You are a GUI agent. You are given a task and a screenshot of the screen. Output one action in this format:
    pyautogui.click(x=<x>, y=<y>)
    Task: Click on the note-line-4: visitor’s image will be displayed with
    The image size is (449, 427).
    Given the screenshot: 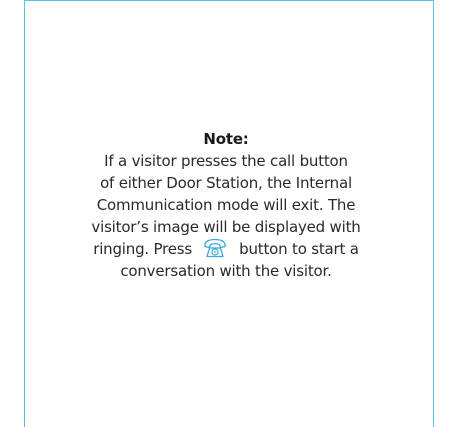 What is the action you would take?
    pyautogui.click(x=226, y=227)
    